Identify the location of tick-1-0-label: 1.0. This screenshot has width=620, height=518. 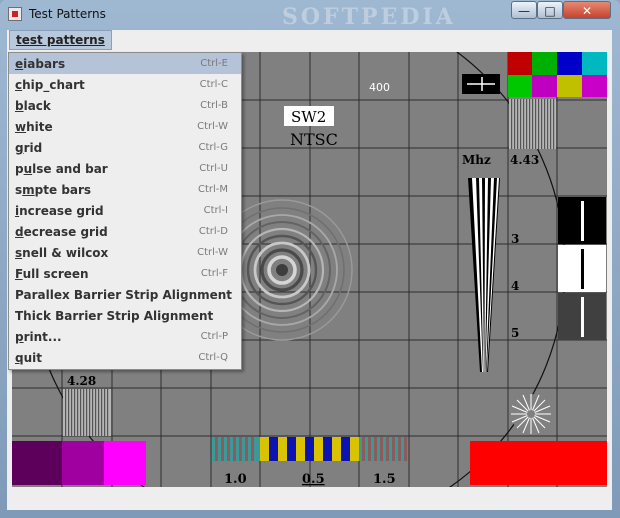
(235, 479).